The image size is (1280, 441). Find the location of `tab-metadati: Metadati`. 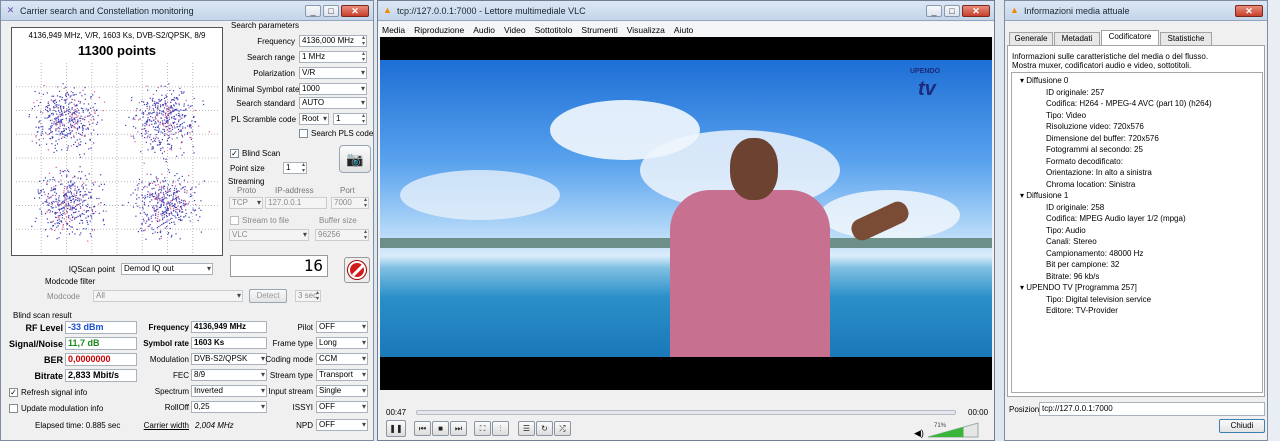

tab-metadati: Metadati is located at coordinates (1077, 38).